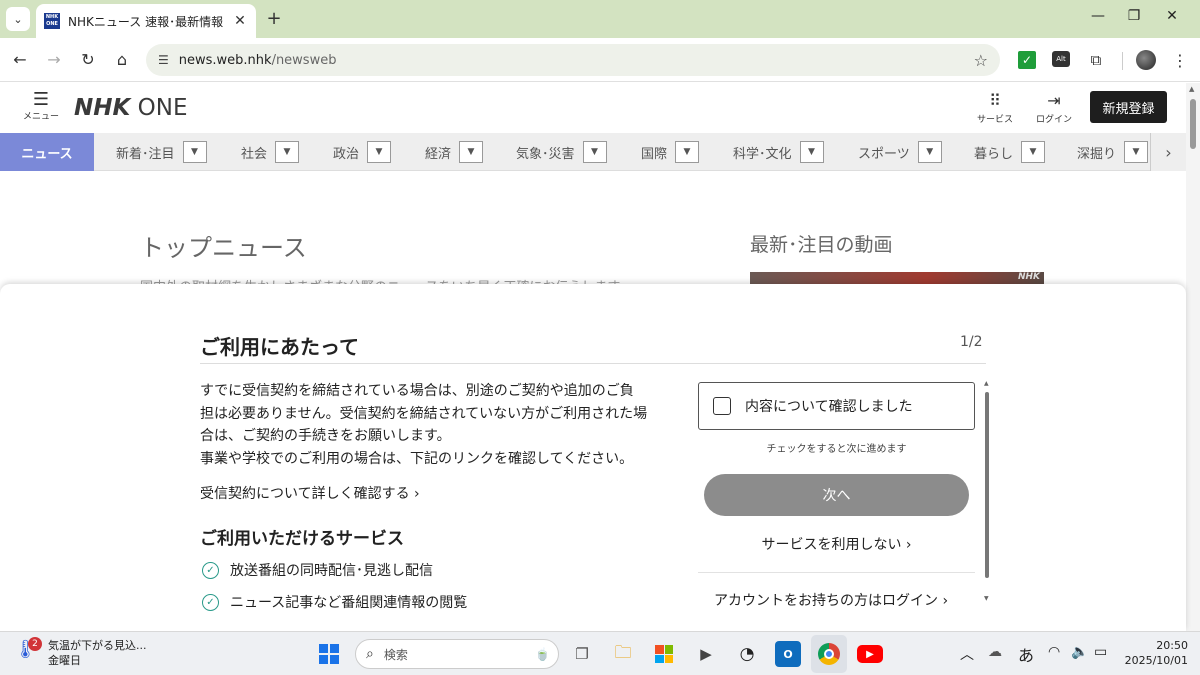 This screenshot has width=1200, height=675. I want to click on browser-tab-active: NHK ONE NHKニュース 速報･最新情報 ✕, so click(146, 21).